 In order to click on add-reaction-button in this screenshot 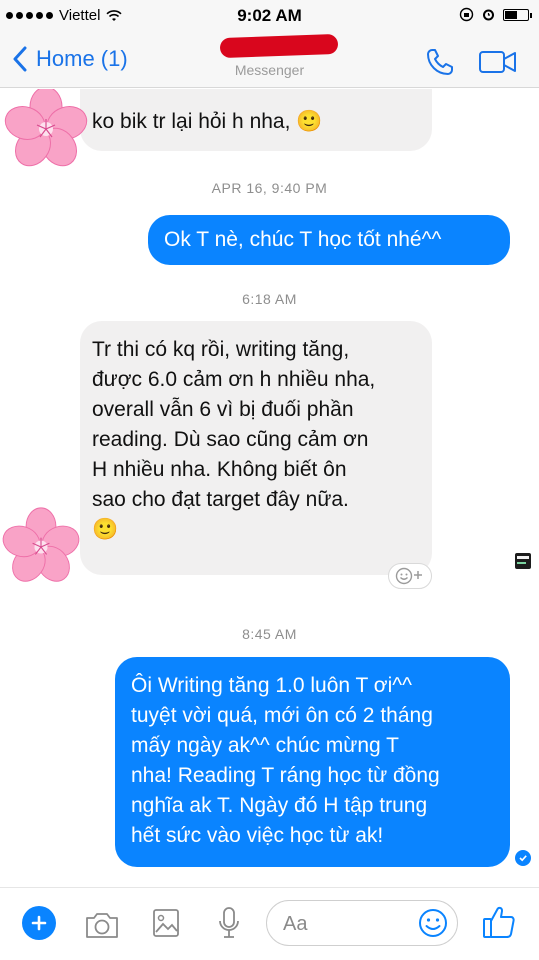, I will do `click(410, 576)`.